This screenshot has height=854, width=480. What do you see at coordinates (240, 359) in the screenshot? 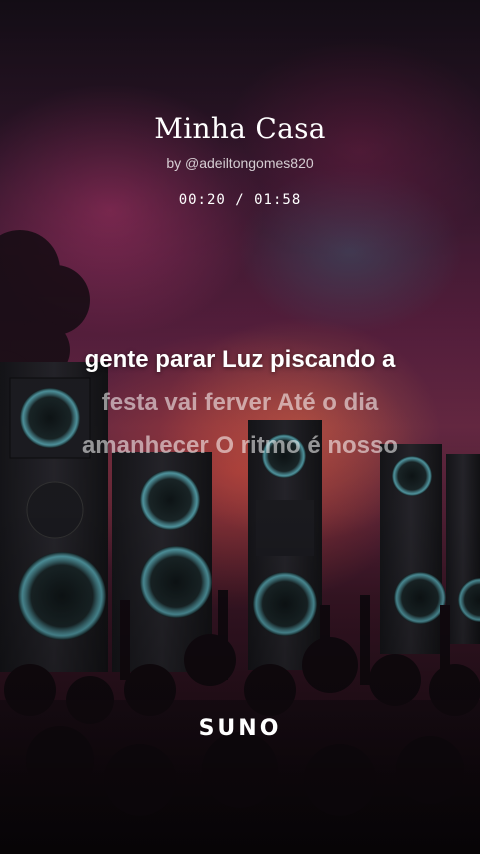
I see `lyric-line-current: gente parar Luz piscando a` at bounding box center [240, 359].